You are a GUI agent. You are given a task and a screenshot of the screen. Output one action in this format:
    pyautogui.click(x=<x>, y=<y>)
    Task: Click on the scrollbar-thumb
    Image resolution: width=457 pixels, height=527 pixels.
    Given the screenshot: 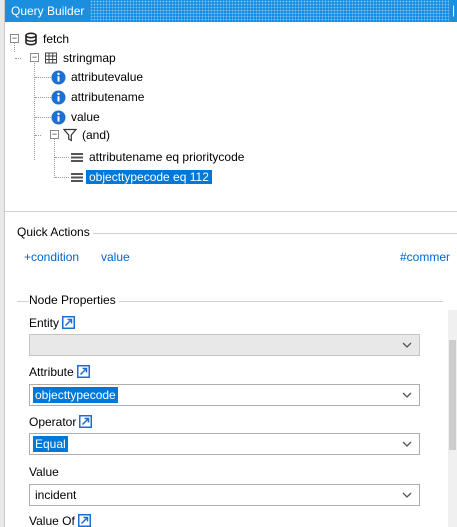 What is the action you would take?
    pyautogui.click(x=452, y=395)
    